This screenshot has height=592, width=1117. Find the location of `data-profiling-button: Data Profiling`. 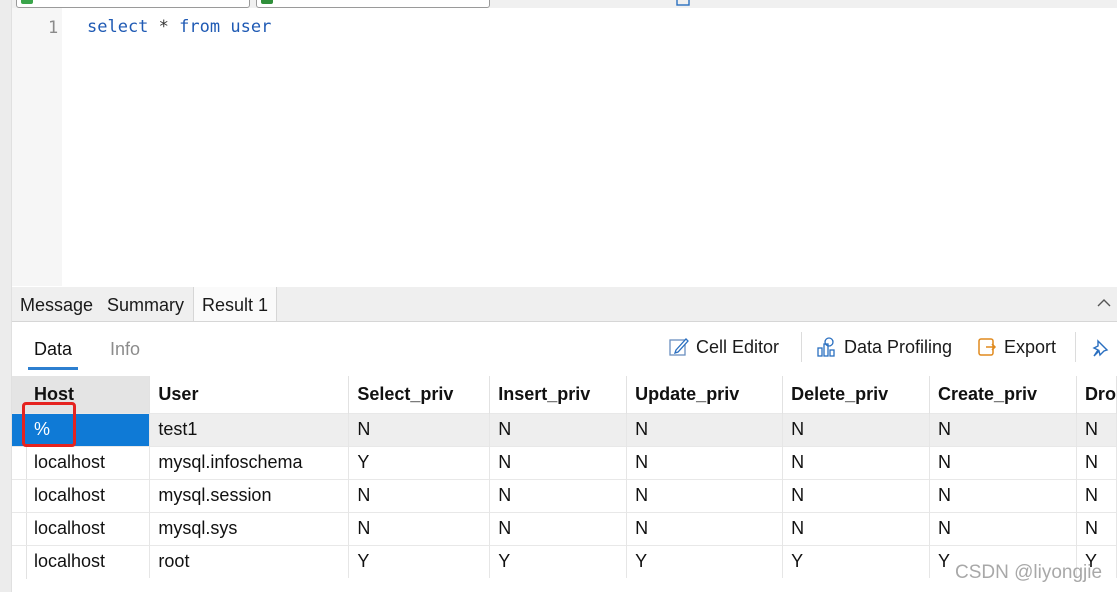

data-profiling-button: Data Profiling is located at coordinates (884, 347).